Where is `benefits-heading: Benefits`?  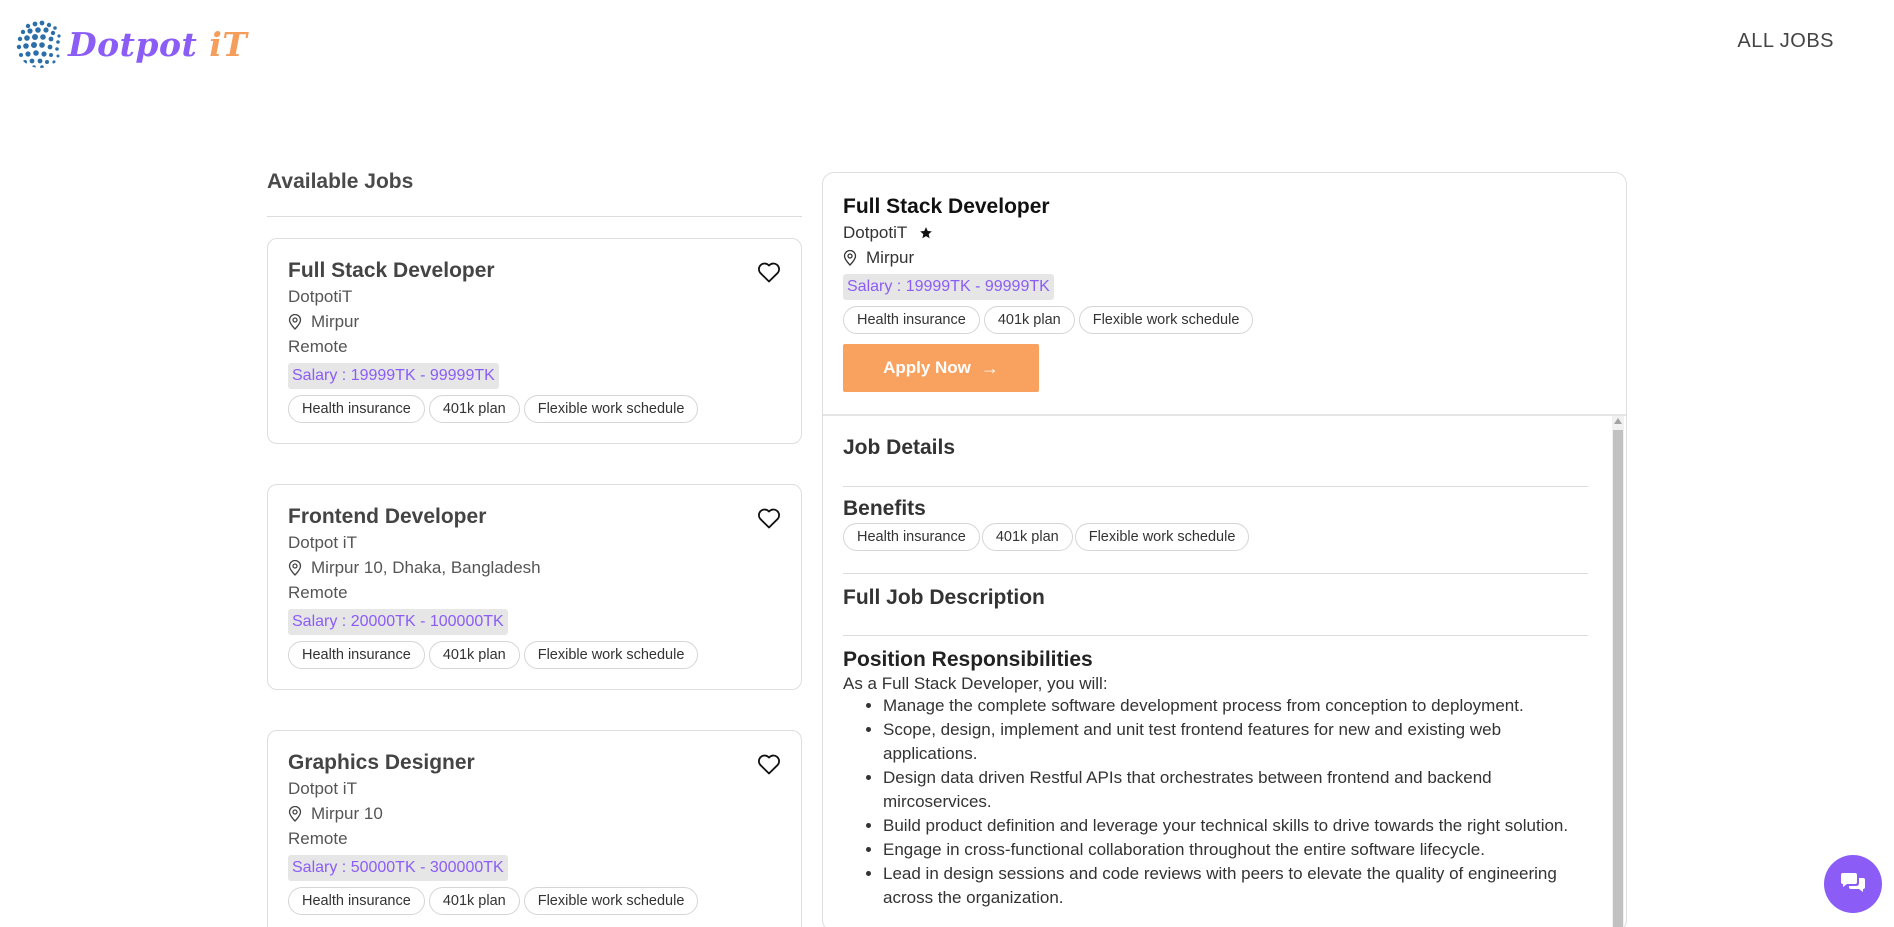 benefits-heading: Benefits is located at coordinates (884, 508).